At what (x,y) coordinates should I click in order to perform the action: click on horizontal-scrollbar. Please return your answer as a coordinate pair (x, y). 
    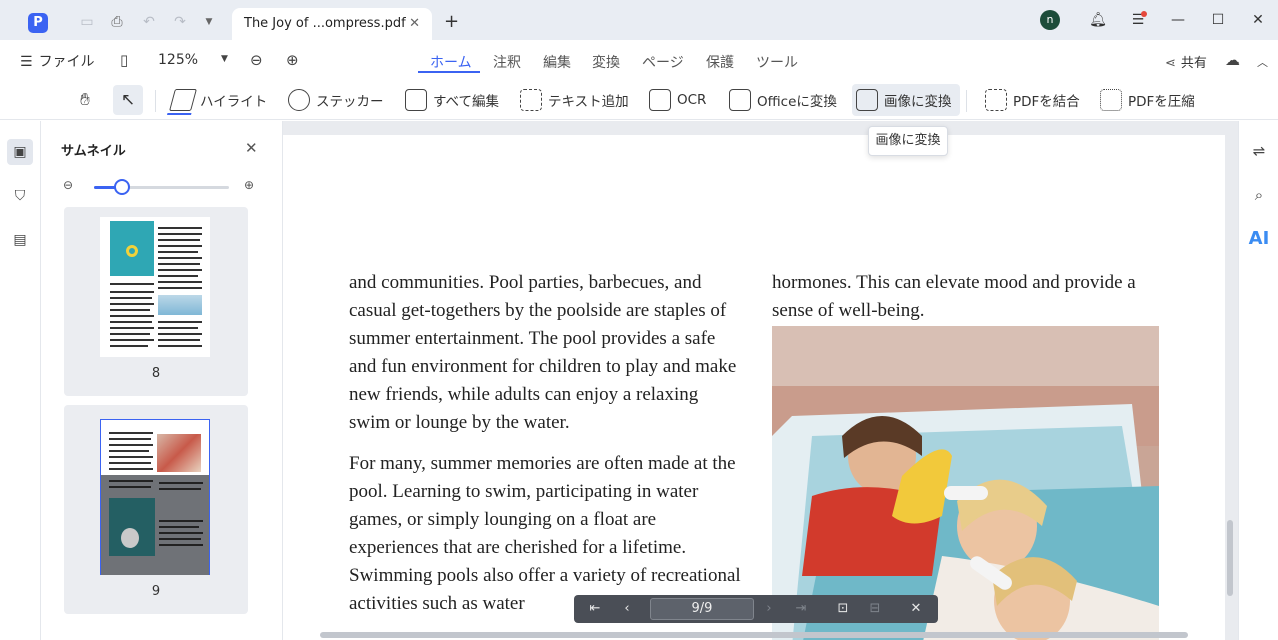
    Looking at the image, I should click on (754, 635).